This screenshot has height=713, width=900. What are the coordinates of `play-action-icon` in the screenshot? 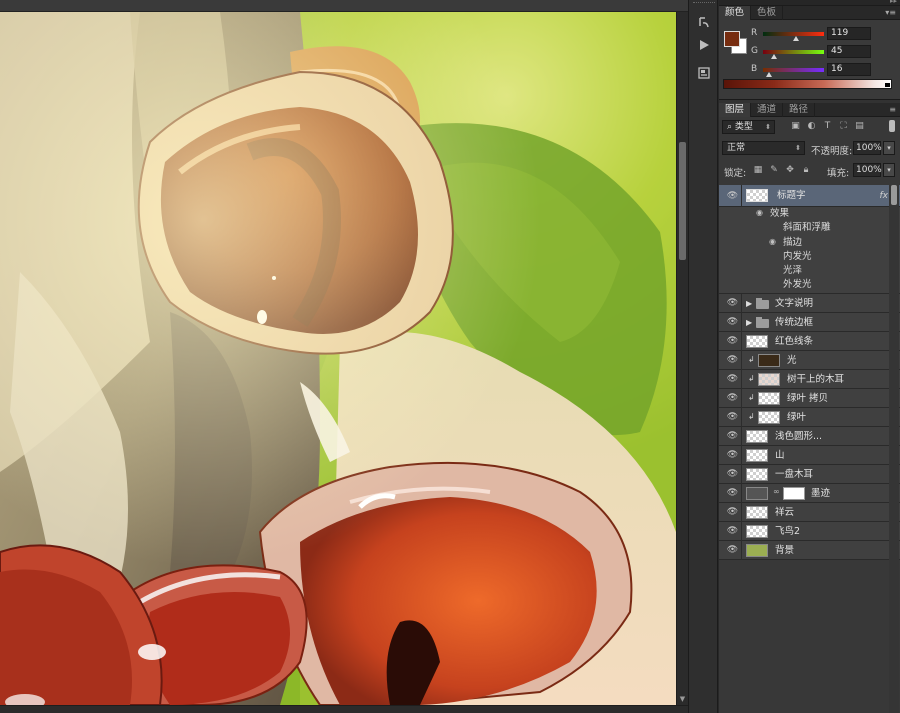 It's located at (704, 45).